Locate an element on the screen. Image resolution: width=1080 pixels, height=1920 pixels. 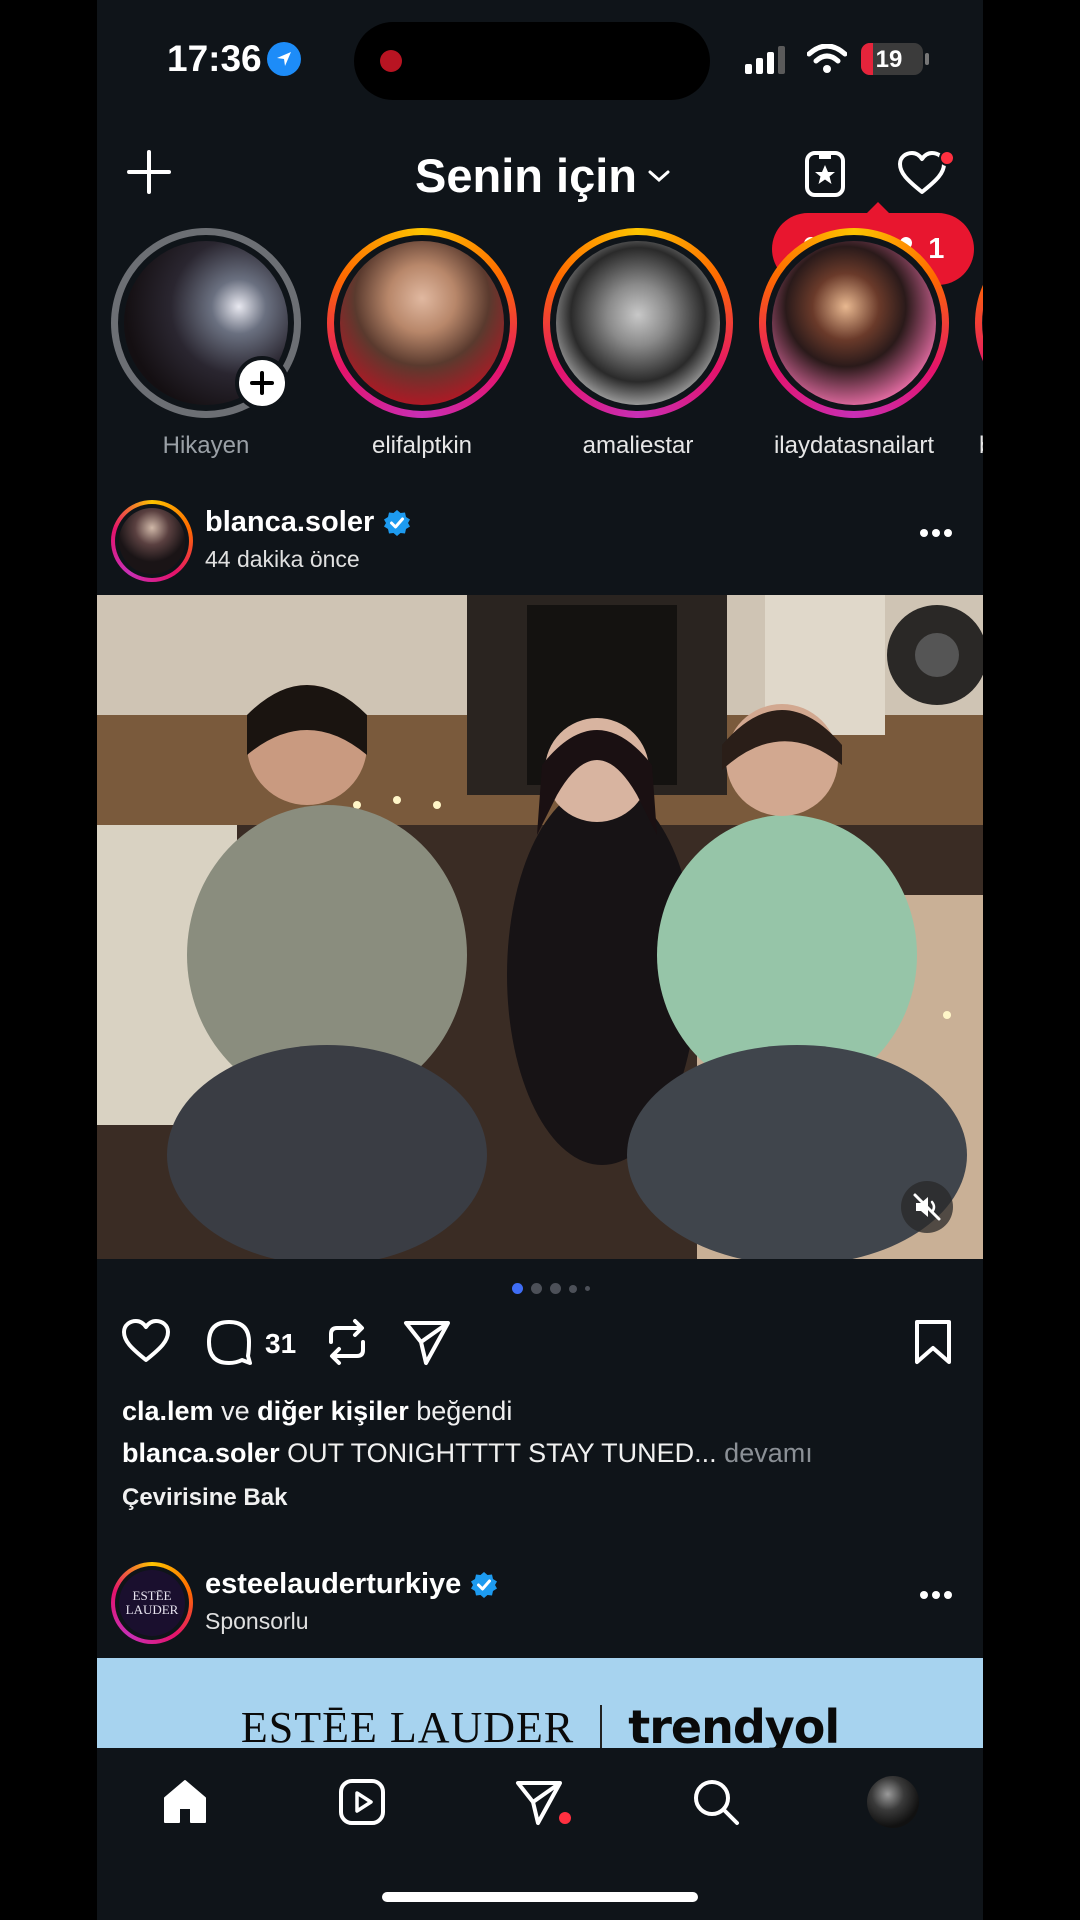
profile-avatar is located at coordinates (893, 1802).